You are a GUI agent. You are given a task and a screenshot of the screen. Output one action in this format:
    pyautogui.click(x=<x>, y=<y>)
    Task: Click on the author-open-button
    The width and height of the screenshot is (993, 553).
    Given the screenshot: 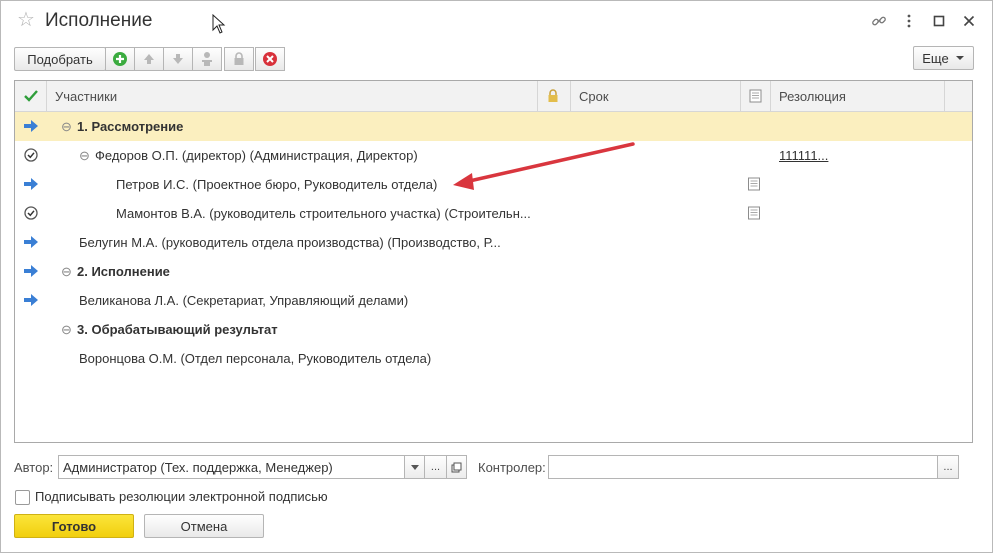 What is the action you would take?
    pyautogui.click(x=456, y=467)
    